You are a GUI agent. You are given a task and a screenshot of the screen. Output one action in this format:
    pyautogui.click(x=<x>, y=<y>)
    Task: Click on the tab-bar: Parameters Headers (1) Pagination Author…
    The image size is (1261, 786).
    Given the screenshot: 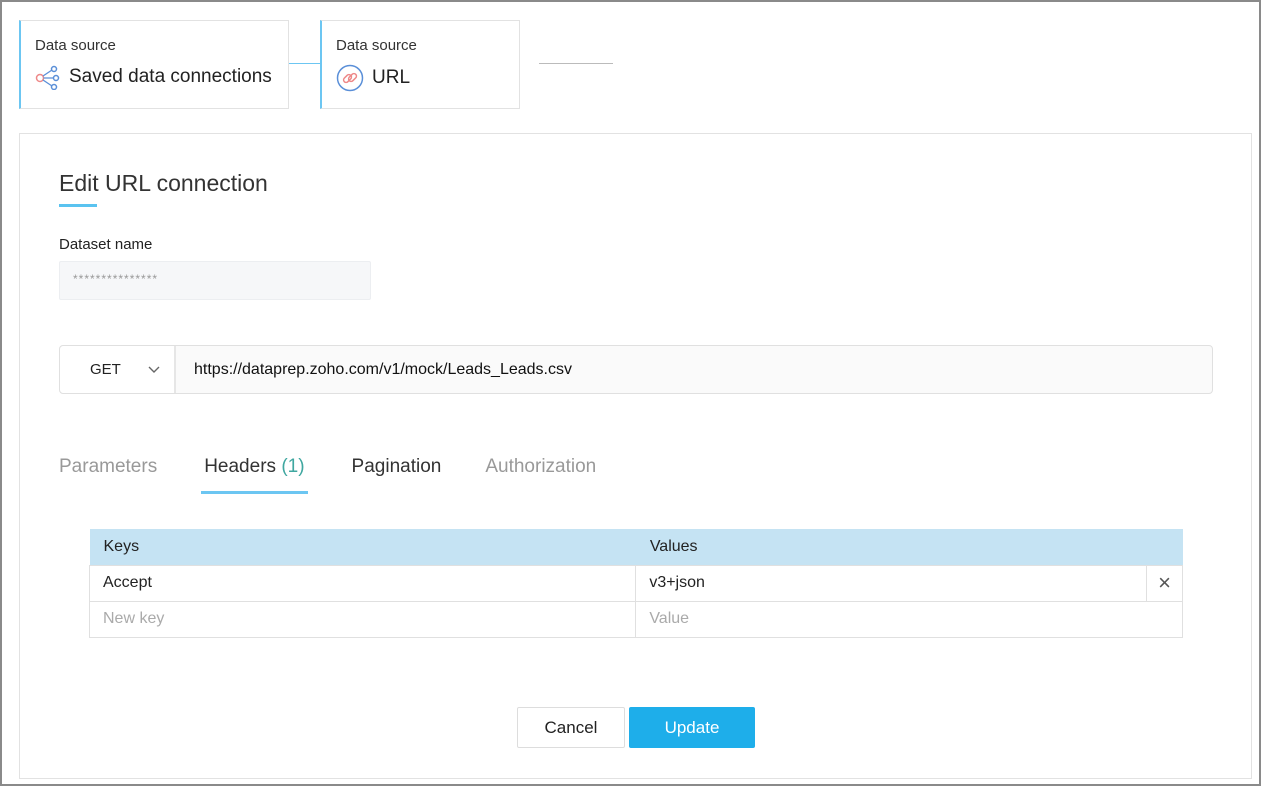 What is the action you would take?
    pyautogui.click(x=349, y=475)
    